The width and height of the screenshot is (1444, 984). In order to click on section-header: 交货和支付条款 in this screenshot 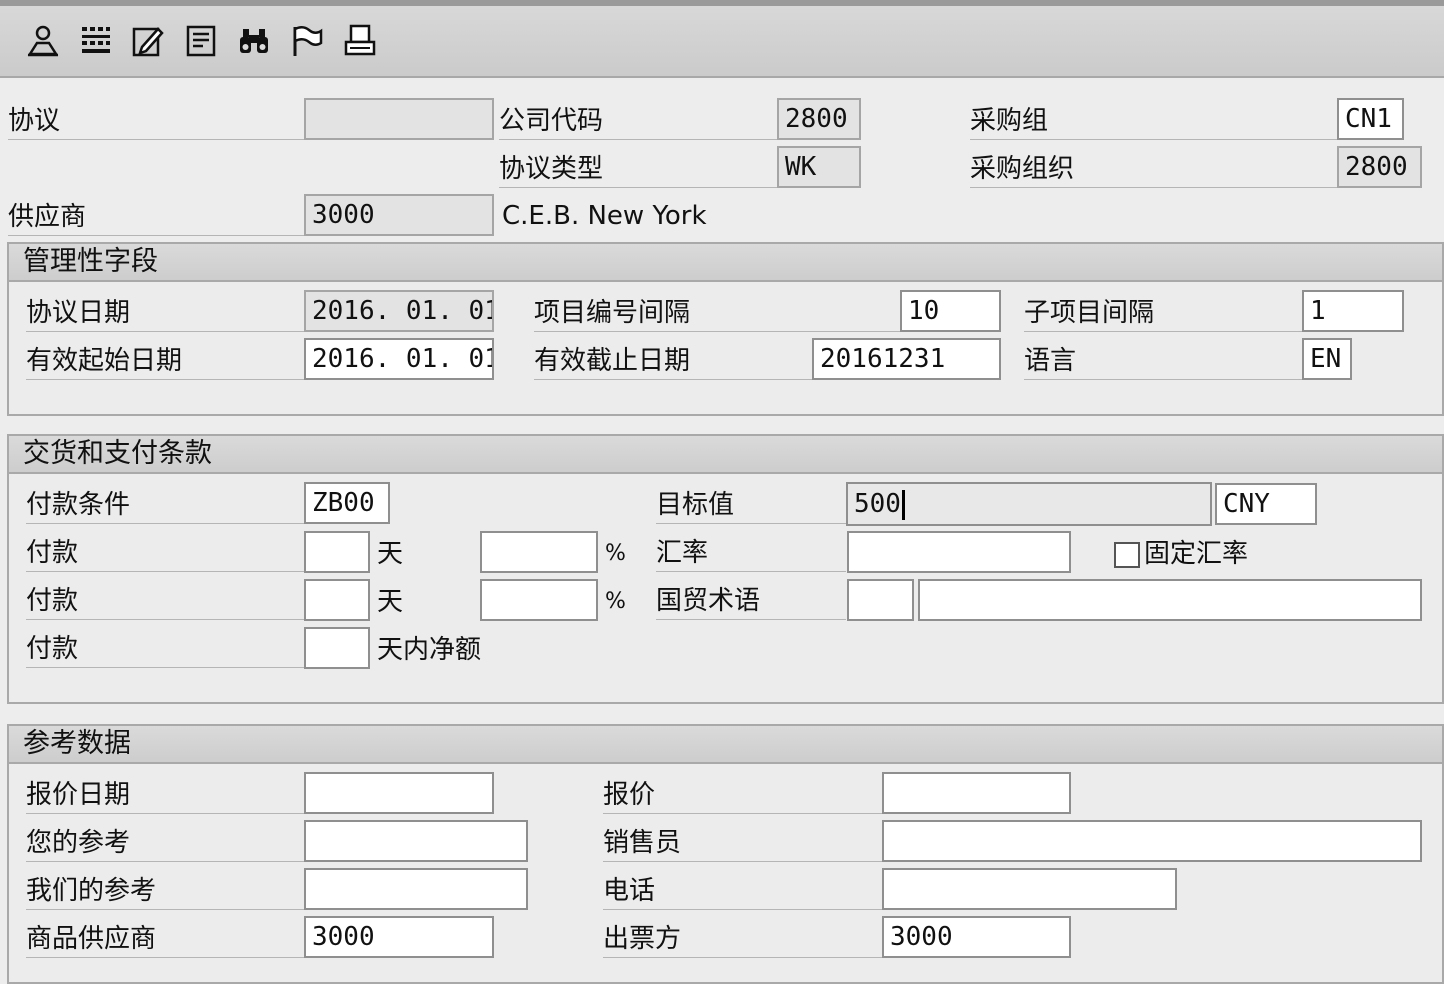, I will do `click(725, 455)`.